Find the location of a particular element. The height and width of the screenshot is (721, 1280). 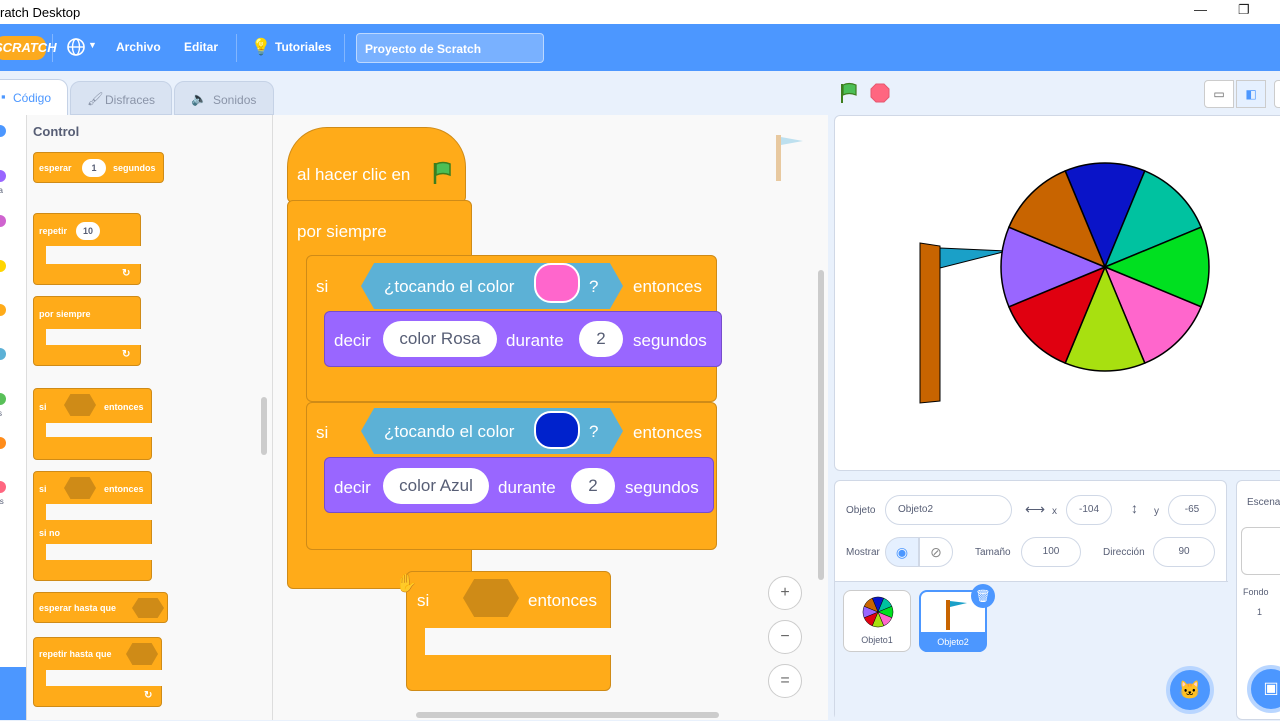

stage-target-panel: Escena Fondo 1 ▣ is located at coordinates (1258, 600).